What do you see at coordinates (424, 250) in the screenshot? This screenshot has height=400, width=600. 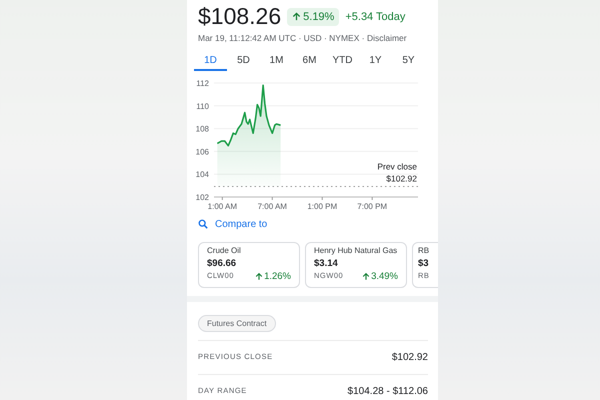 I see `commodity-name: RB` at bounding box center [424, 250].